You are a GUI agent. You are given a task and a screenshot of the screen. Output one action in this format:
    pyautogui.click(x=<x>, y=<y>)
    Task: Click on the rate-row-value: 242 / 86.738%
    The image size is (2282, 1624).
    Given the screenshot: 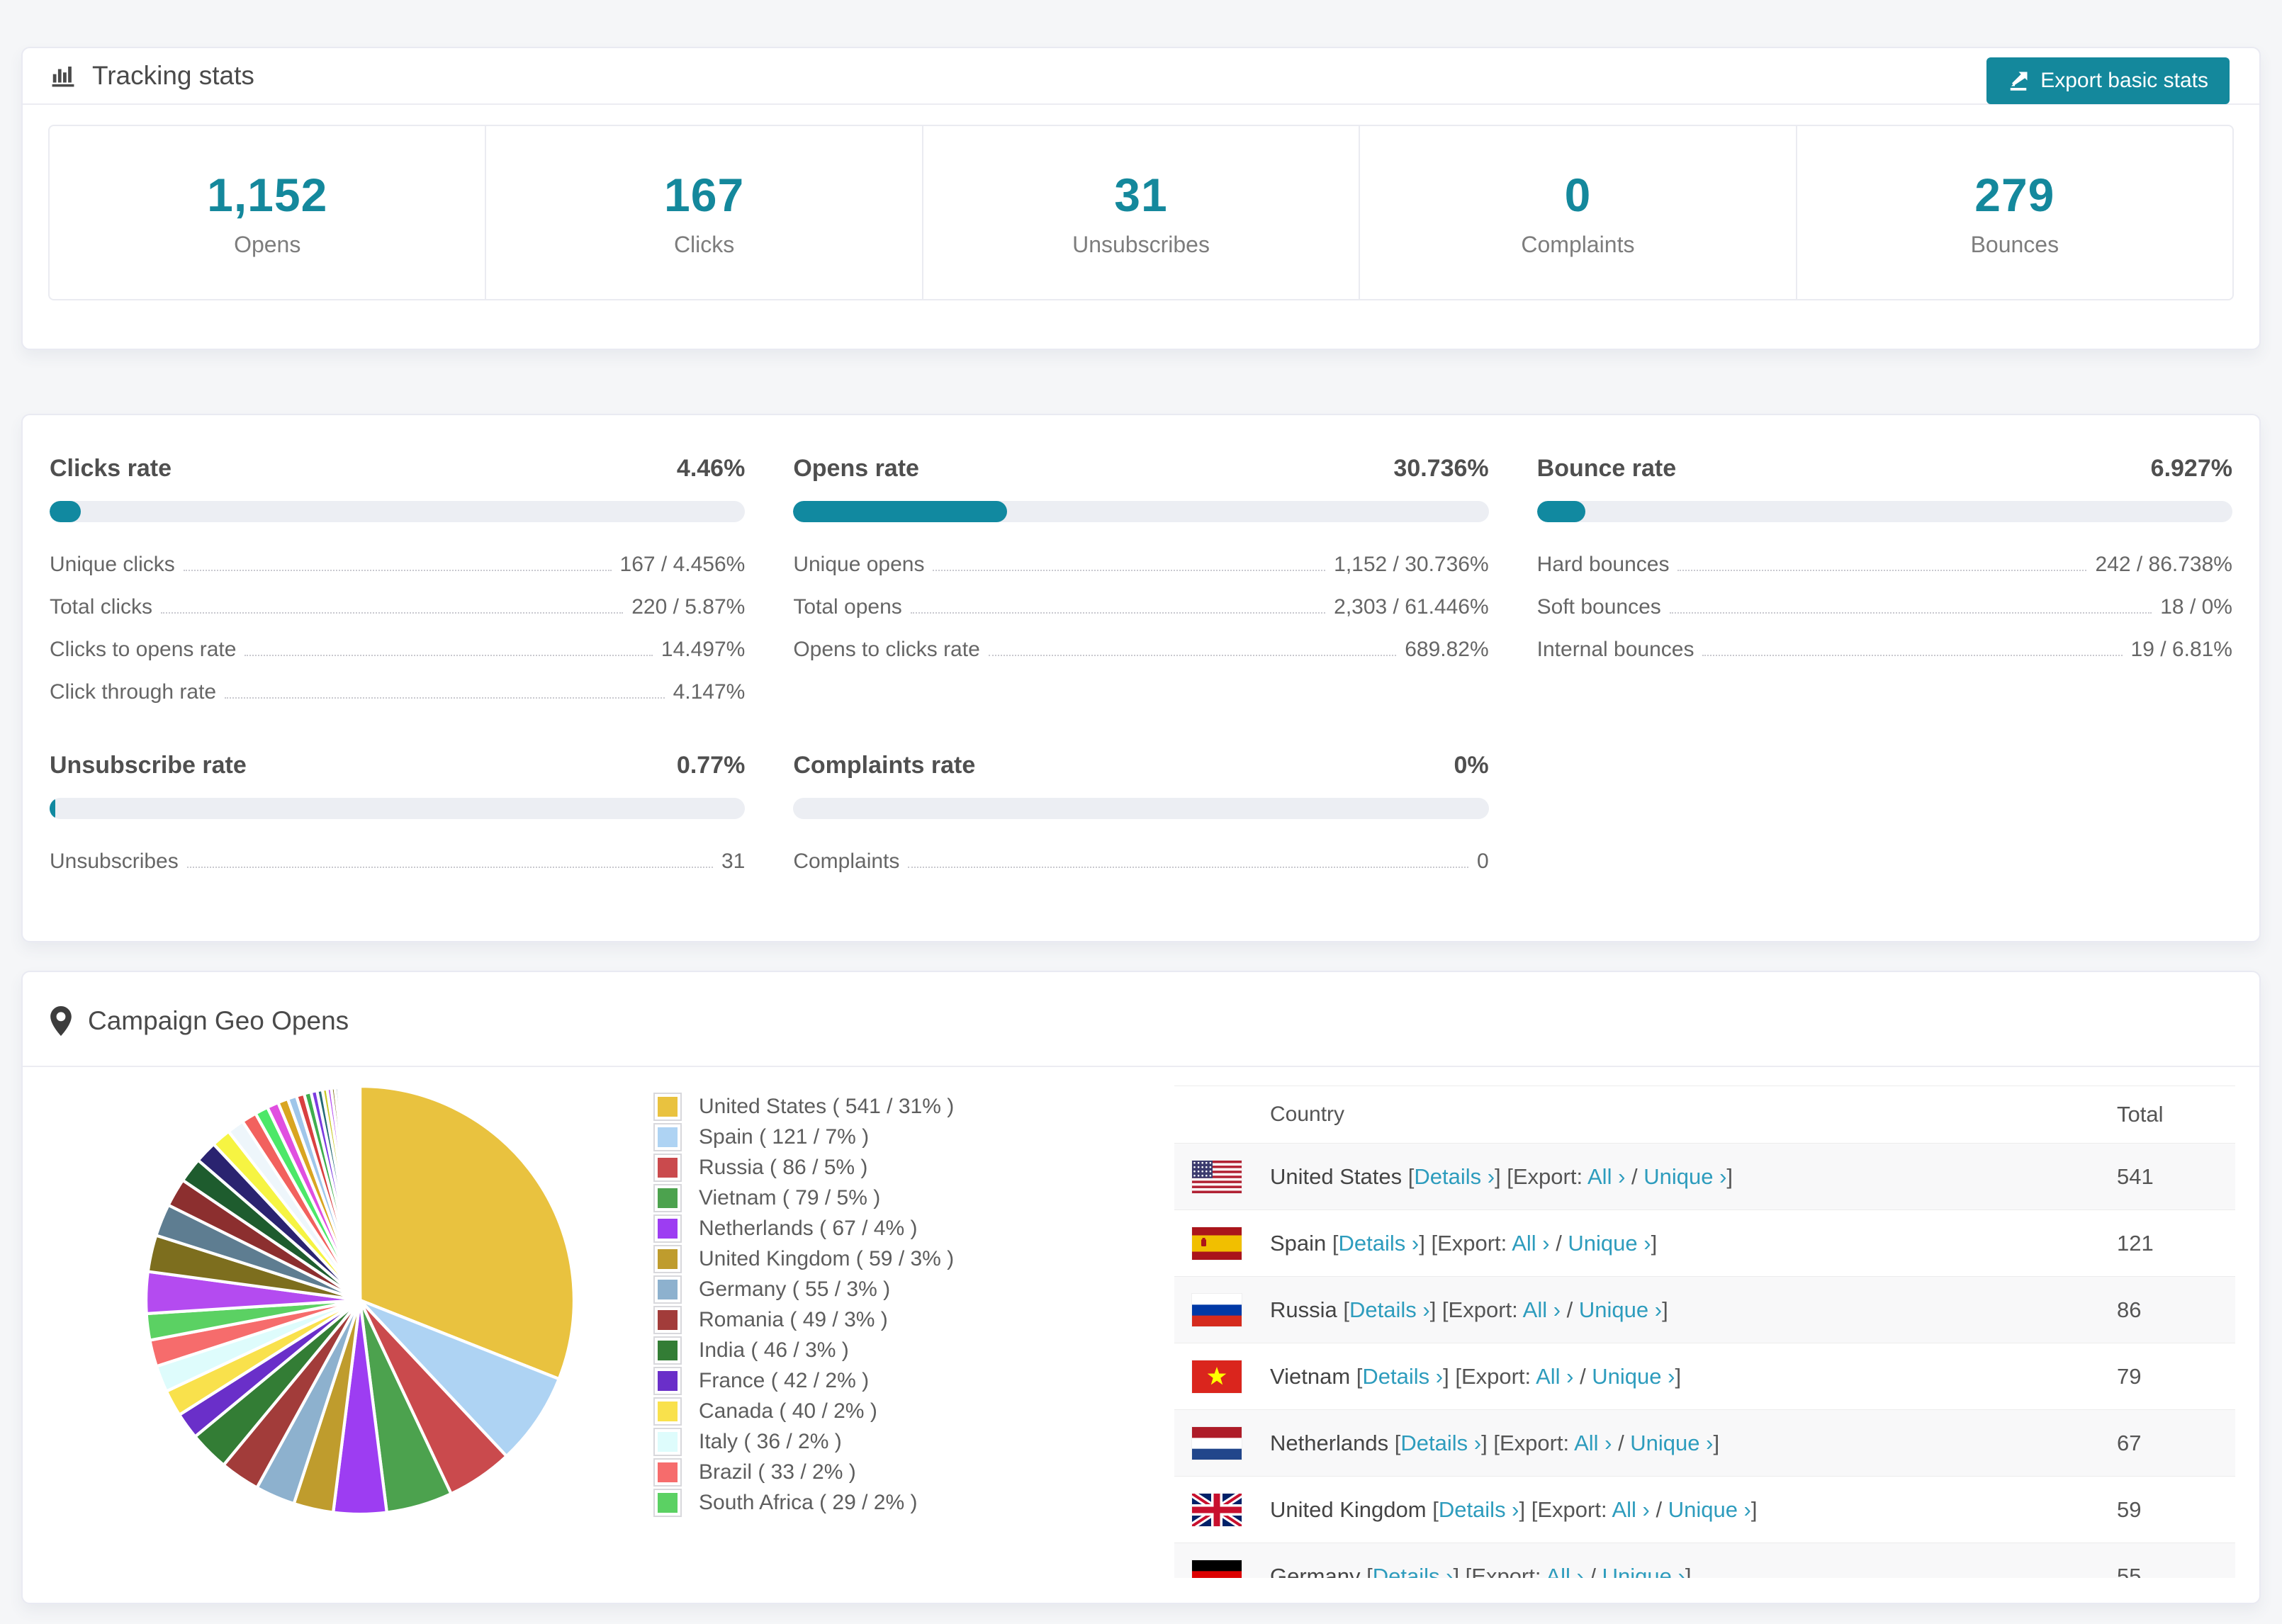 What is the action you would take?
    pyautogui.click(x=2164, y=564)
    